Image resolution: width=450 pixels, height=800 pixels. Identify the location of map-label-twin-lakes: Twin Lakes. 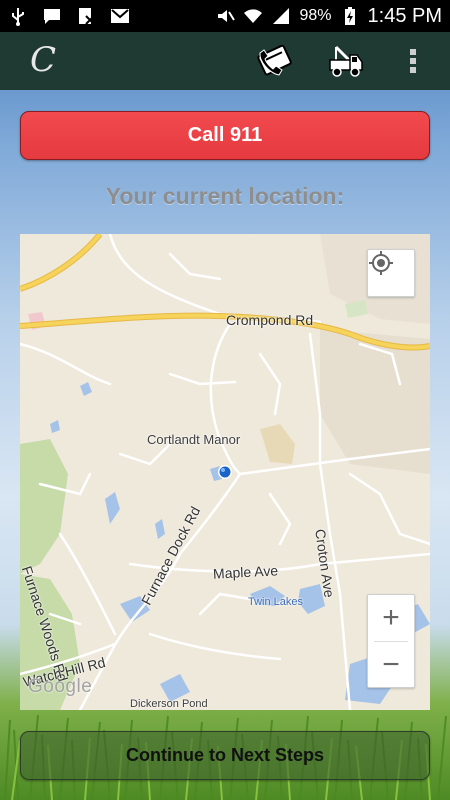
(276, 602).